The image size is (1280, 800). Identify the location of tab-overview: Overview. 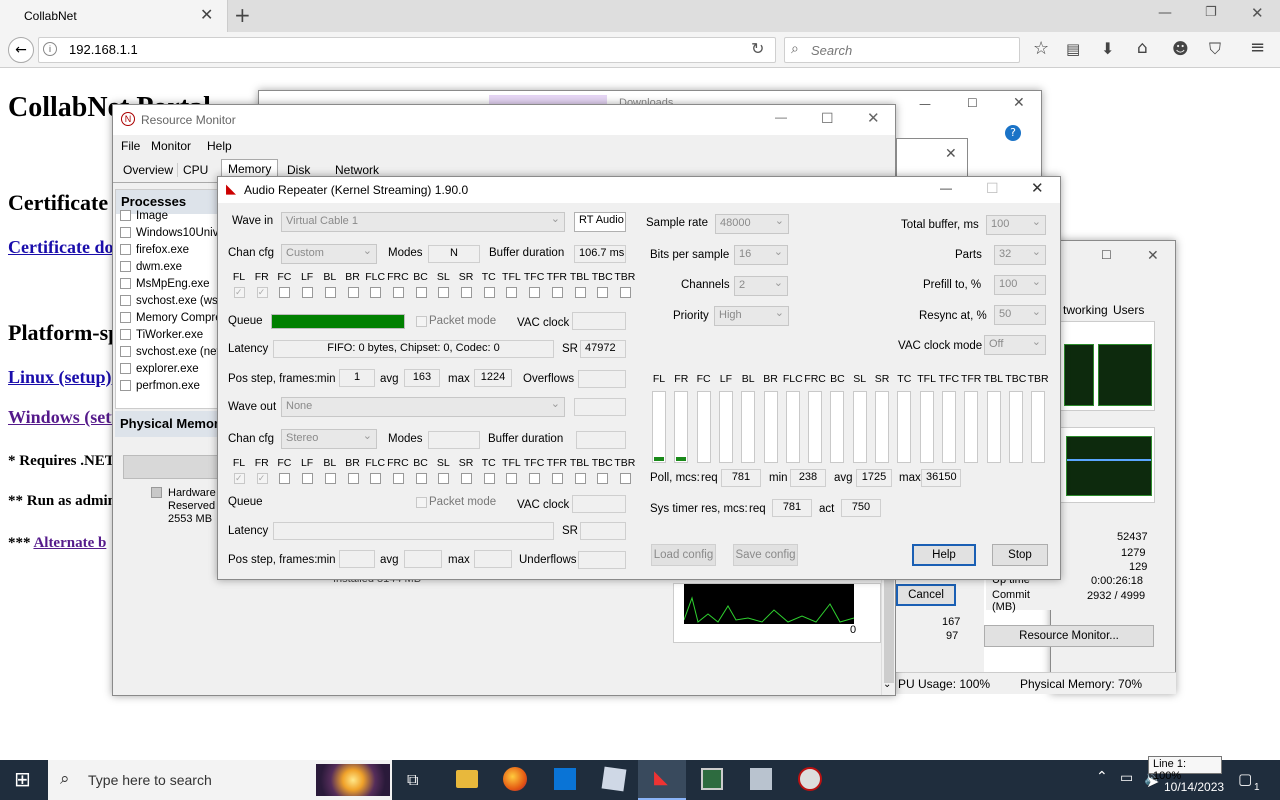
(149, 170).